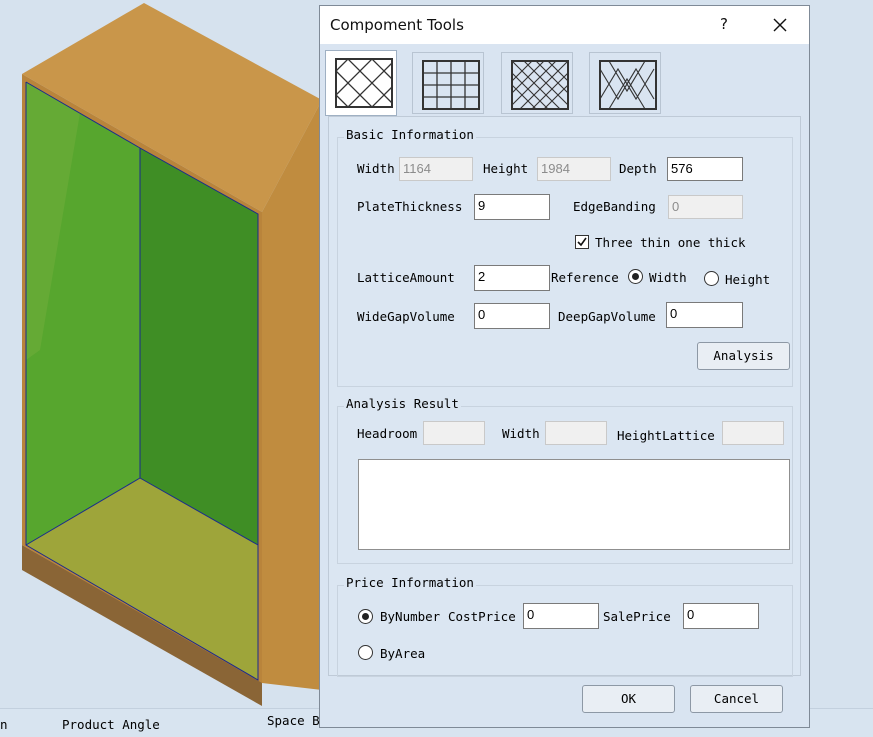  Describe the element at coordinates (574, 504) in the screenshot. I see `analysis-output-box` at that location.